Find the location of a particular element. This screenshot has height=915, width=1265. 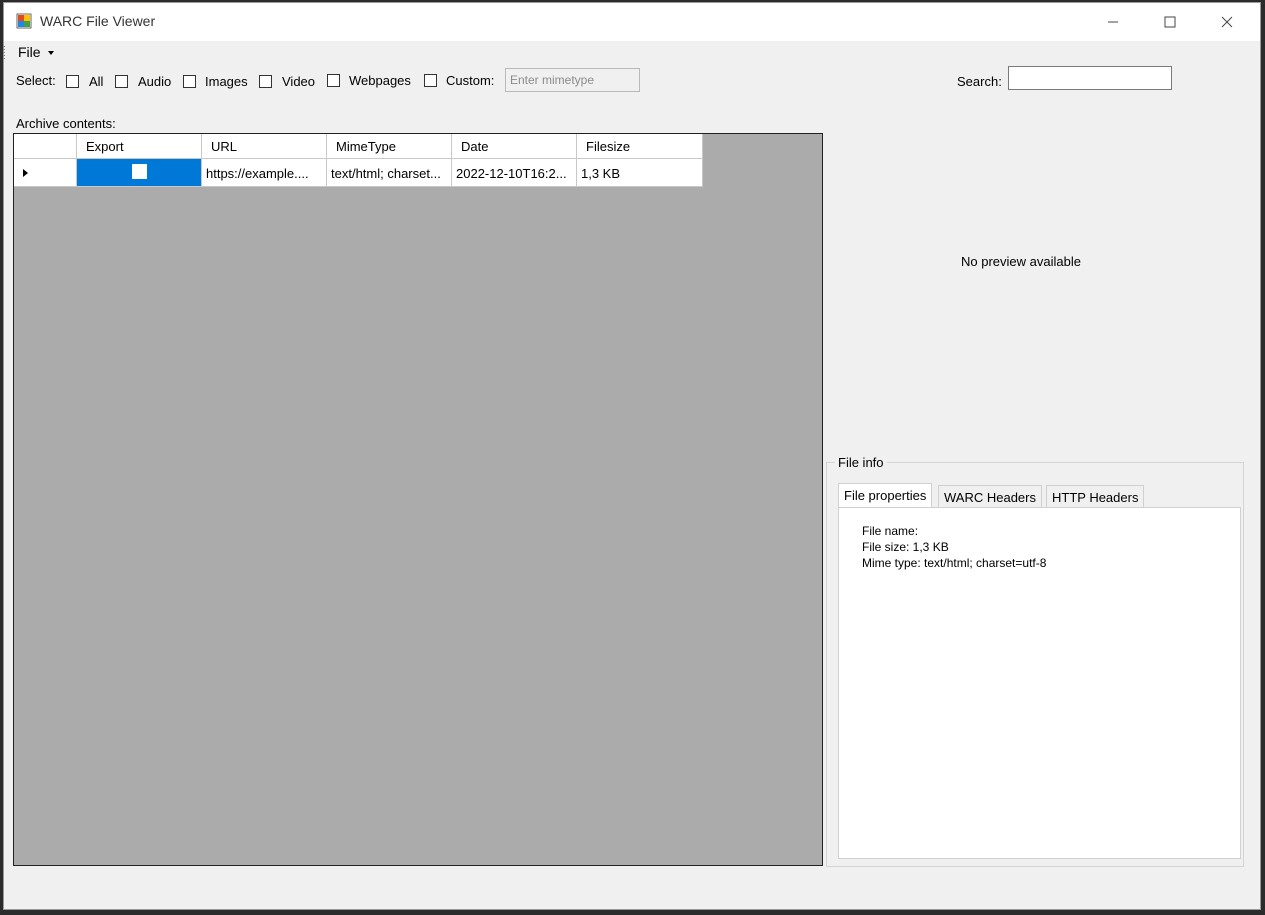

warc-app-icon is located at coordinates (24, 21).